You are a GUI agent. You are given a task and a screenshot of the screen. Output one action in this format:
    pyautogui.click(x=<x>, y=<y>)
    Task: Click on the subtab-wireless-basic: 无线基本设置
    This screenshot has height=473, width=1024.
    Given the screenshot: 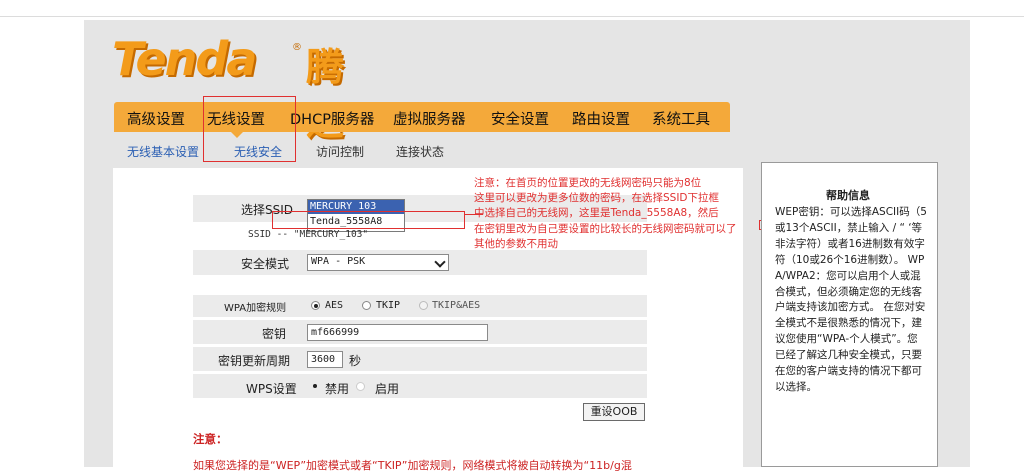 What is the action you would take?
    pyautogui.click(x=163, y=151)
    